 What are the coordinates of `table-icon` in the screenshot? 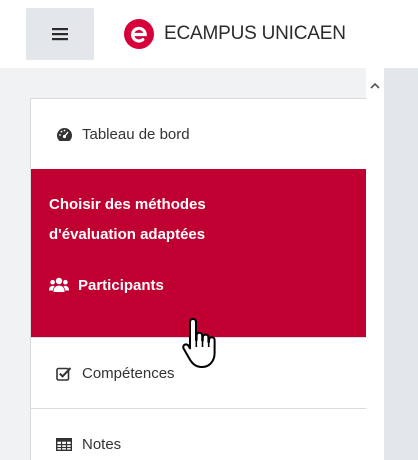 It's located at (64, 444).